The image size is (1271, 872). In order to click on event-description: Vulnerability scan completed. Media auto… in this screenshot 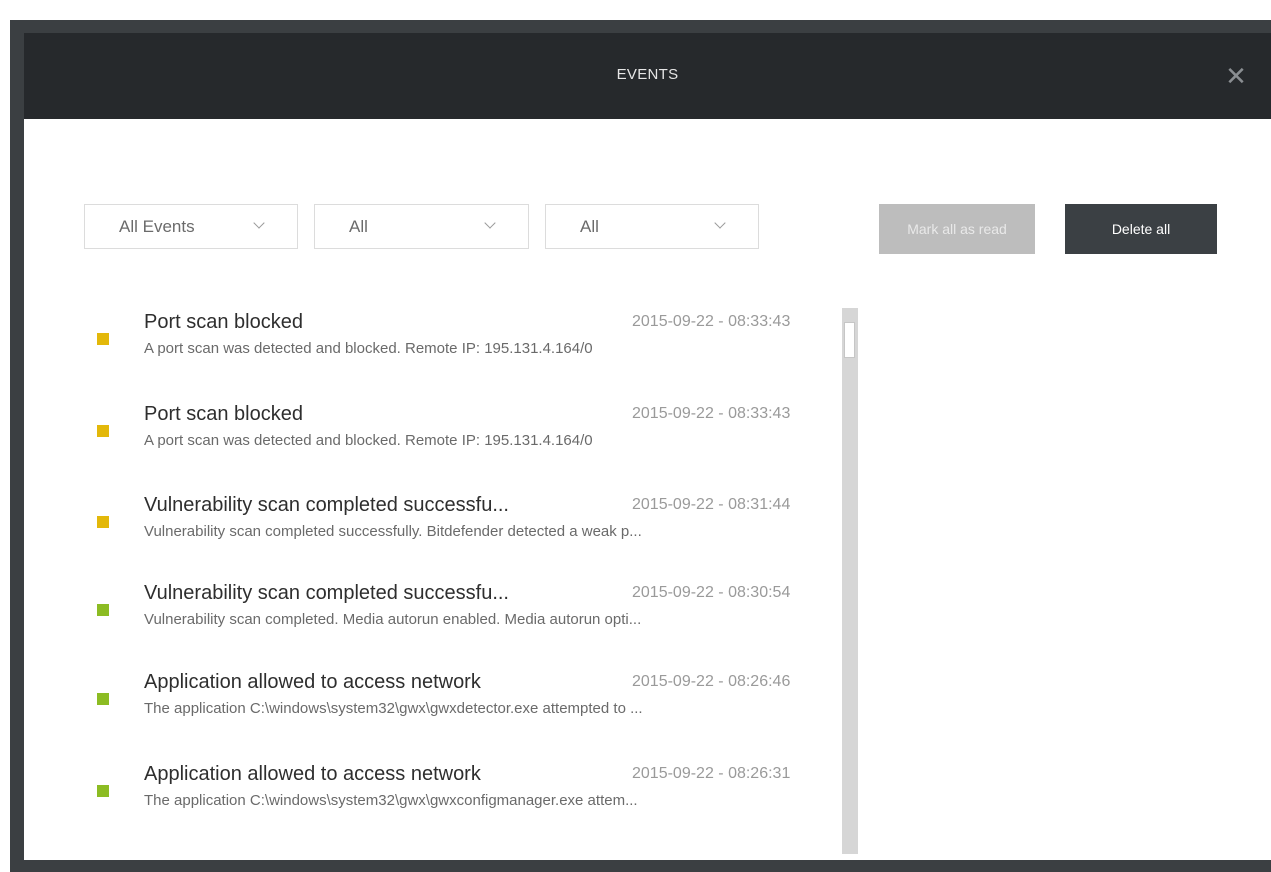, I will do `click(393, 619)`.